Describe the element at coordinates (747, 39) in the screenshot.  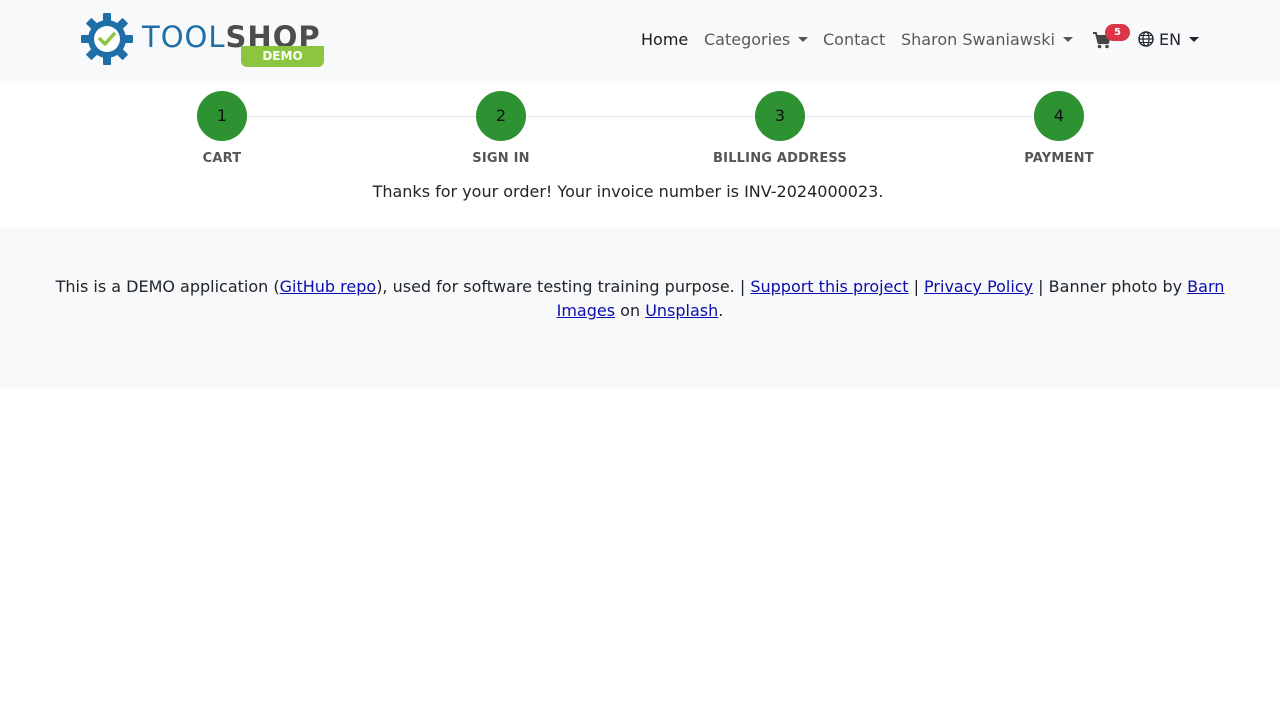
I see `nav-categories-label: Categories` at that location.